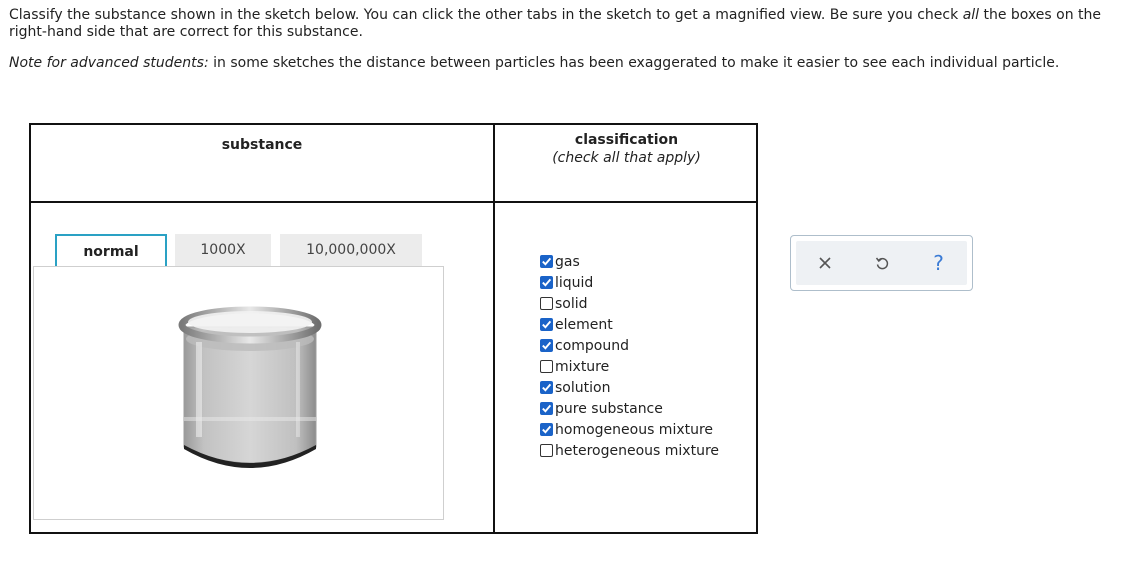 The image size is (1148, 574). I want to click on option-solution: solution, so click(629, 387).